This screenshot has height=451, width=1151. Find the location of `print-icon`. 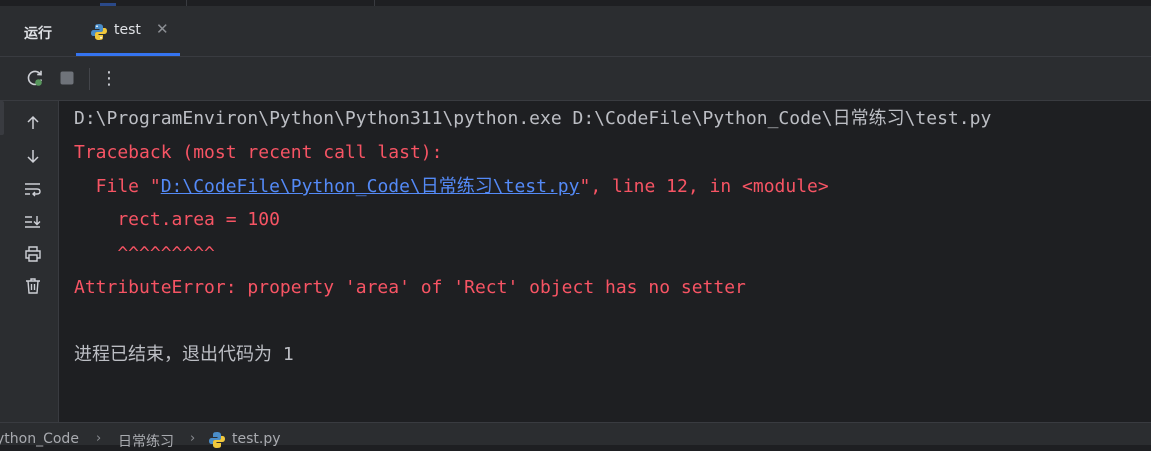

print-icon is located at coordinates (33, 254).